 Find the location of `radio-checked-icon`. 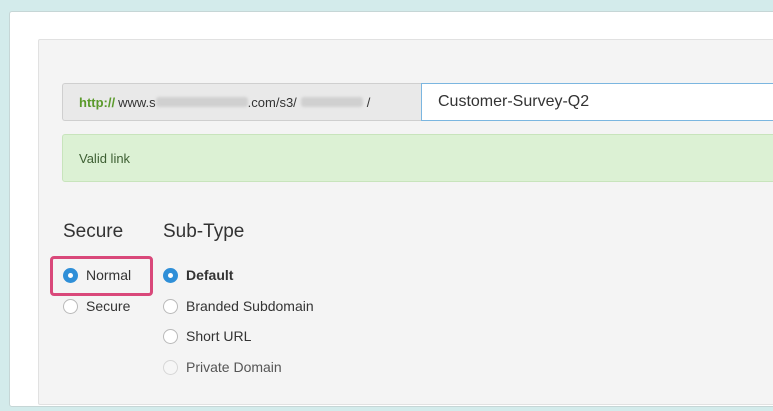

radio-checked-icon is located at coordinates (170, 275).